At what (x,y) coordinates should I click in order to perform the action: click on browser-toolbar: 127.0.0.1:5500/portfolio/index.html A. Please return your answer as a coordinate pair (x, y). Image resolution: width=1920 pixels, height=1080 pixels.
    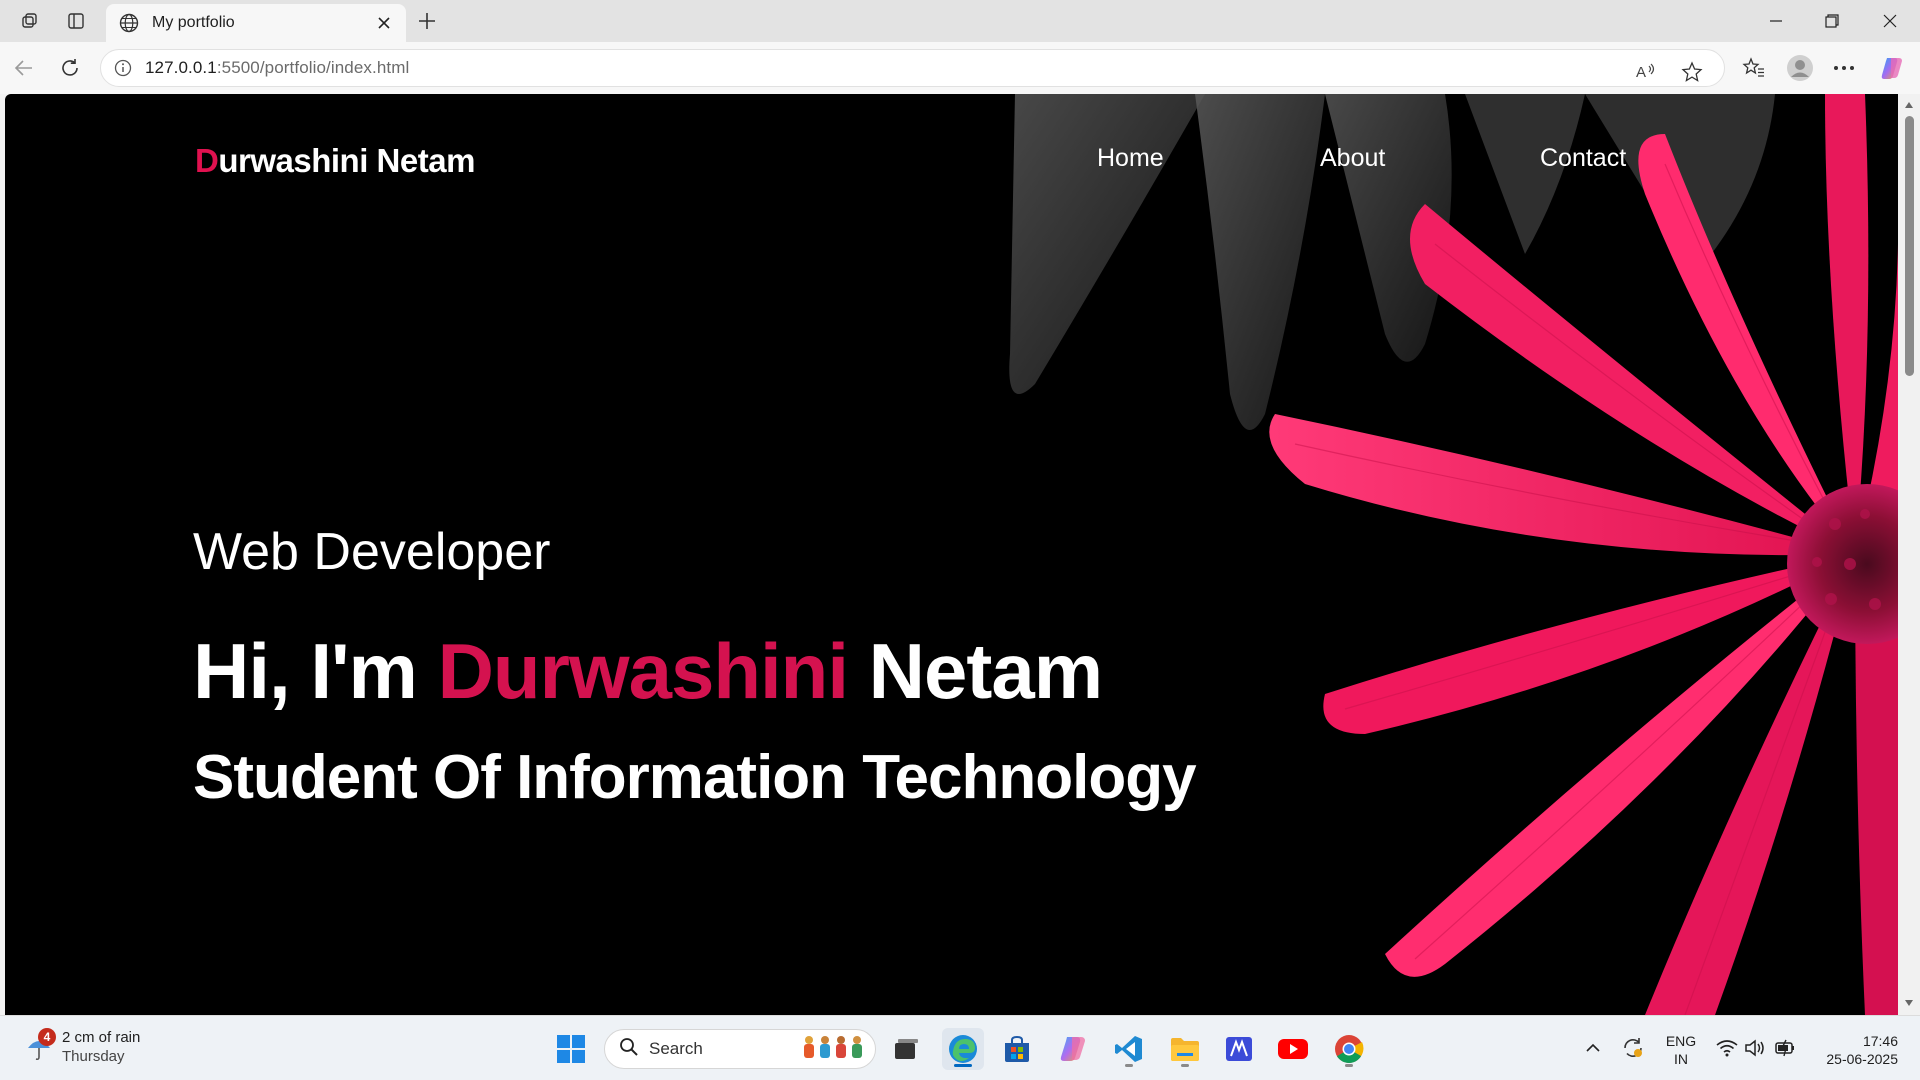
    Looking at the image, I should click on (960, 68).